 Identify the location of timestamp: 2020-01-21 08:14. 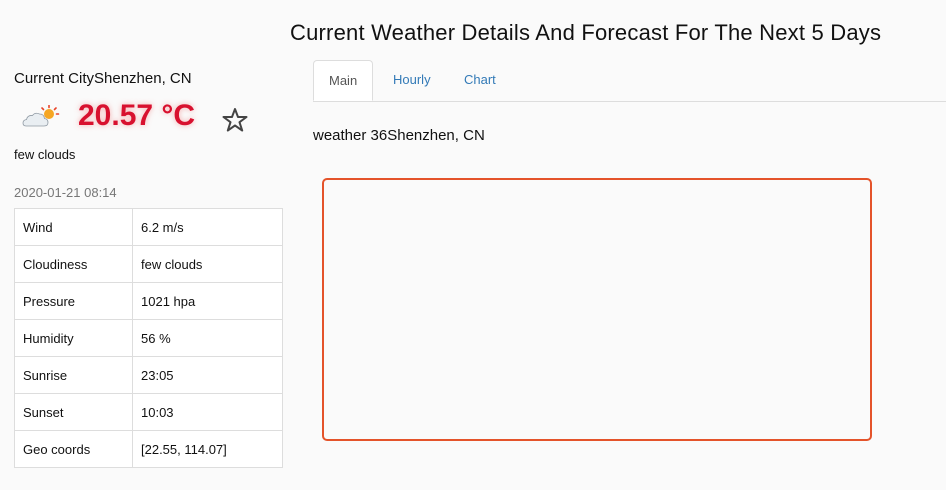
(65, 192).